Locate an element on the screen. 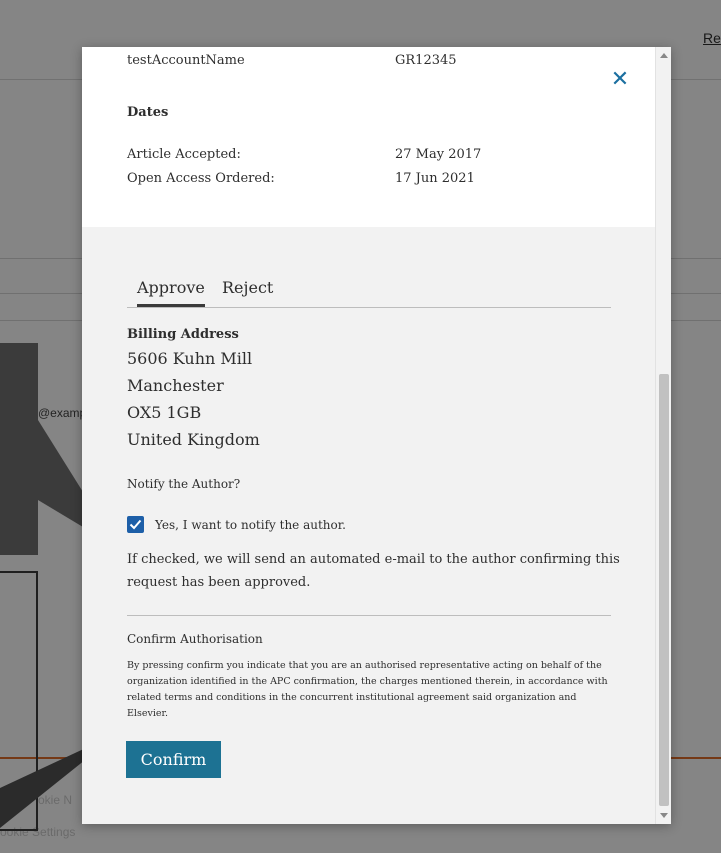  tab-approve: Approve is located at coordinates (171, 292).